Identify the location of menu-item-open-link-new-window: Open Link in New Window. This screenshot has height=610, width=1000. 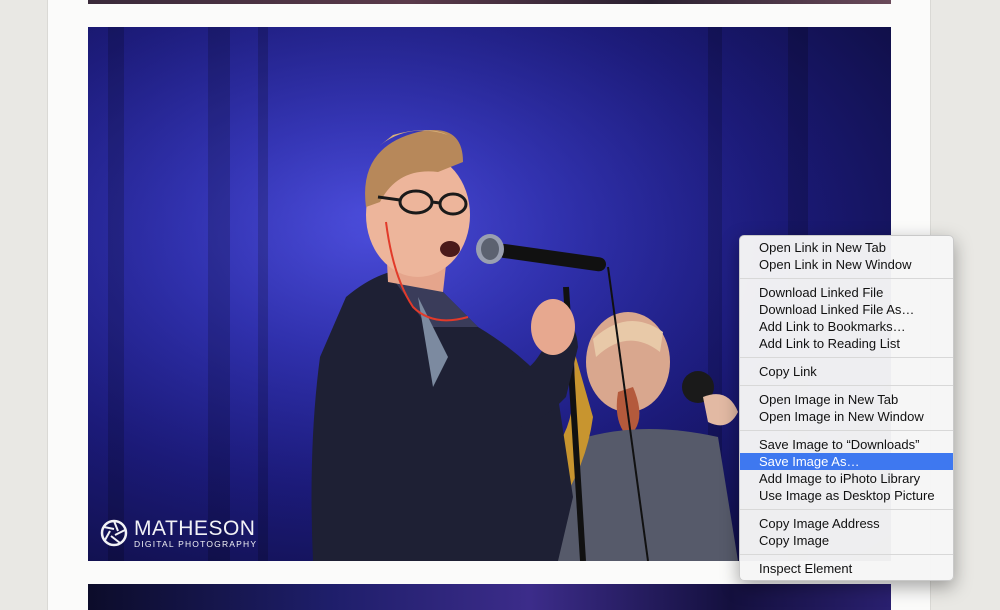
(846, 264).